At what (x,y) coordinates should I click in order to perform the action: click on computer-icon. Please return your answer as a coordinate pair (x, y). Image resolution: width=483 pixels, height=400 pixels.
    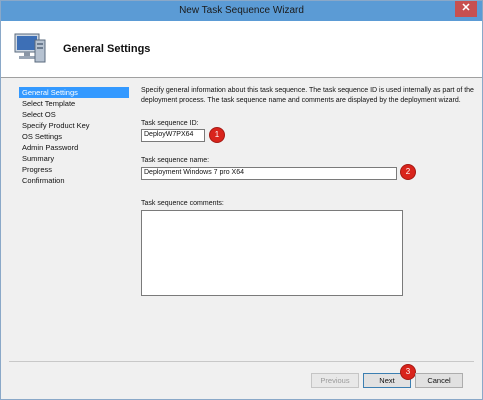
    Looking at the image, I should click on (30, 48).